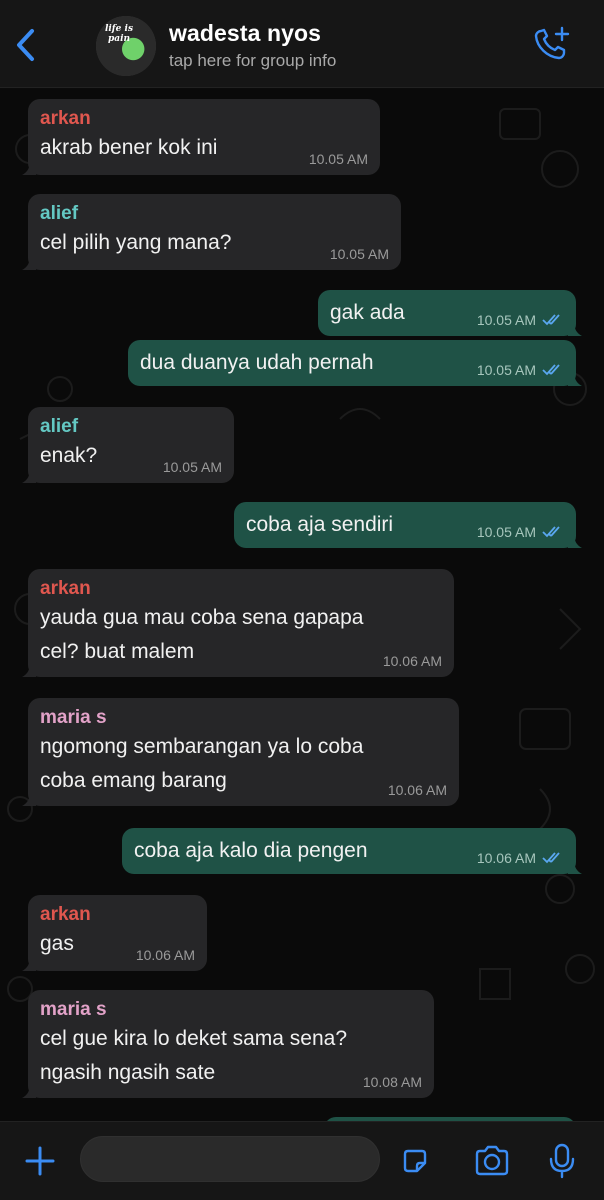 This screenshot has height=1200, width=604. I want to click on message-text: yauda gua mau coba sena gapapa, so click(202, 617).